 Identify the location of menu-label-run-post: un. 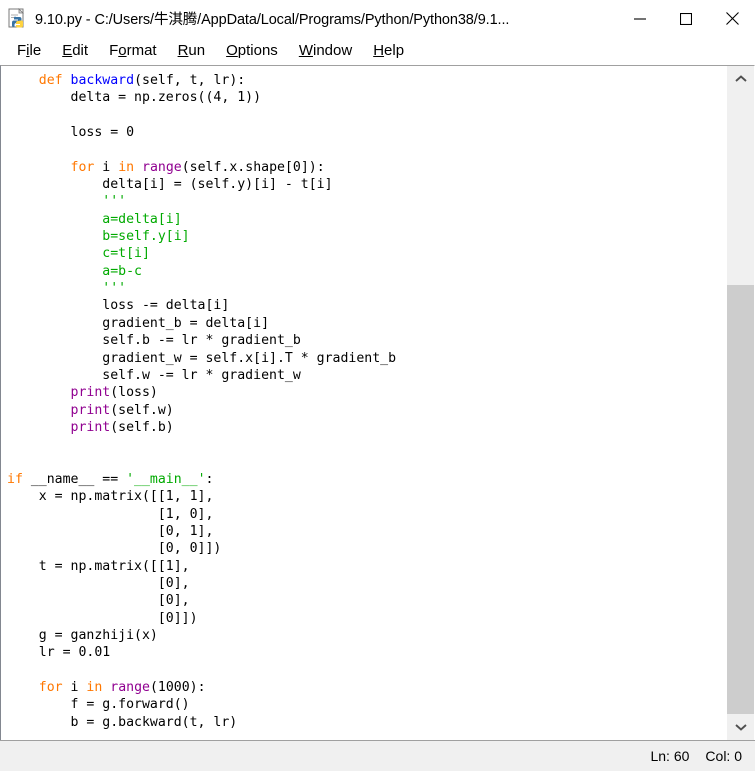
(197, 50).